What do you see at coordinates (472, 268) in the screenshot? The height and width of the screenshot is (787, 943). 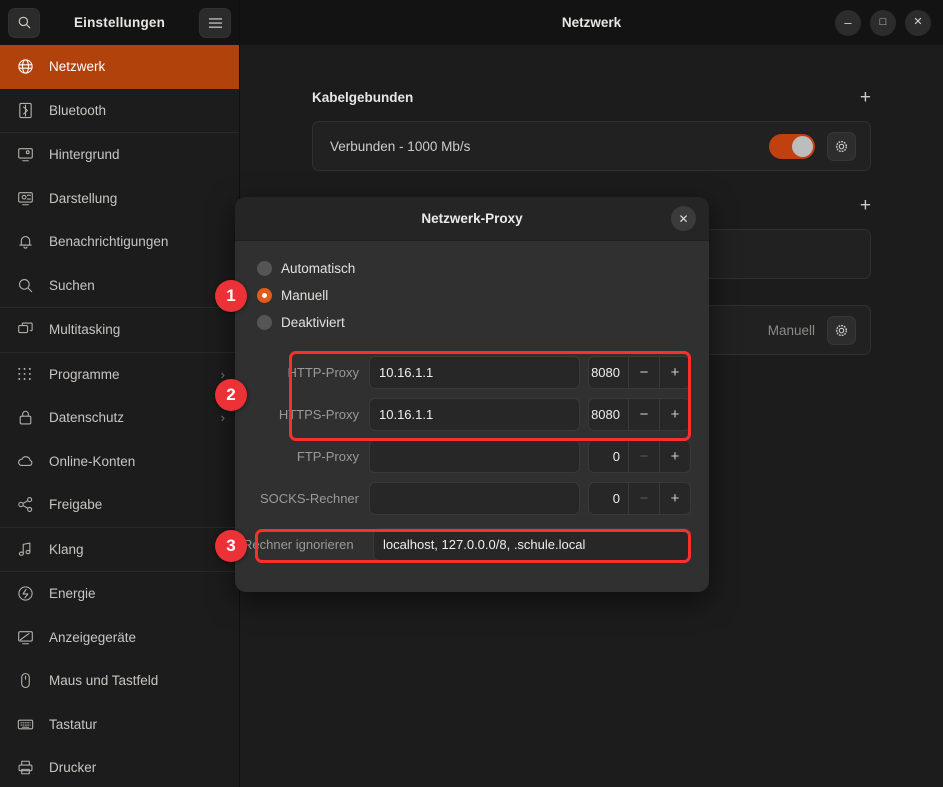 I see `proxy-mode-option-automatisch: Automatisch` at bounding box center [472, 268].